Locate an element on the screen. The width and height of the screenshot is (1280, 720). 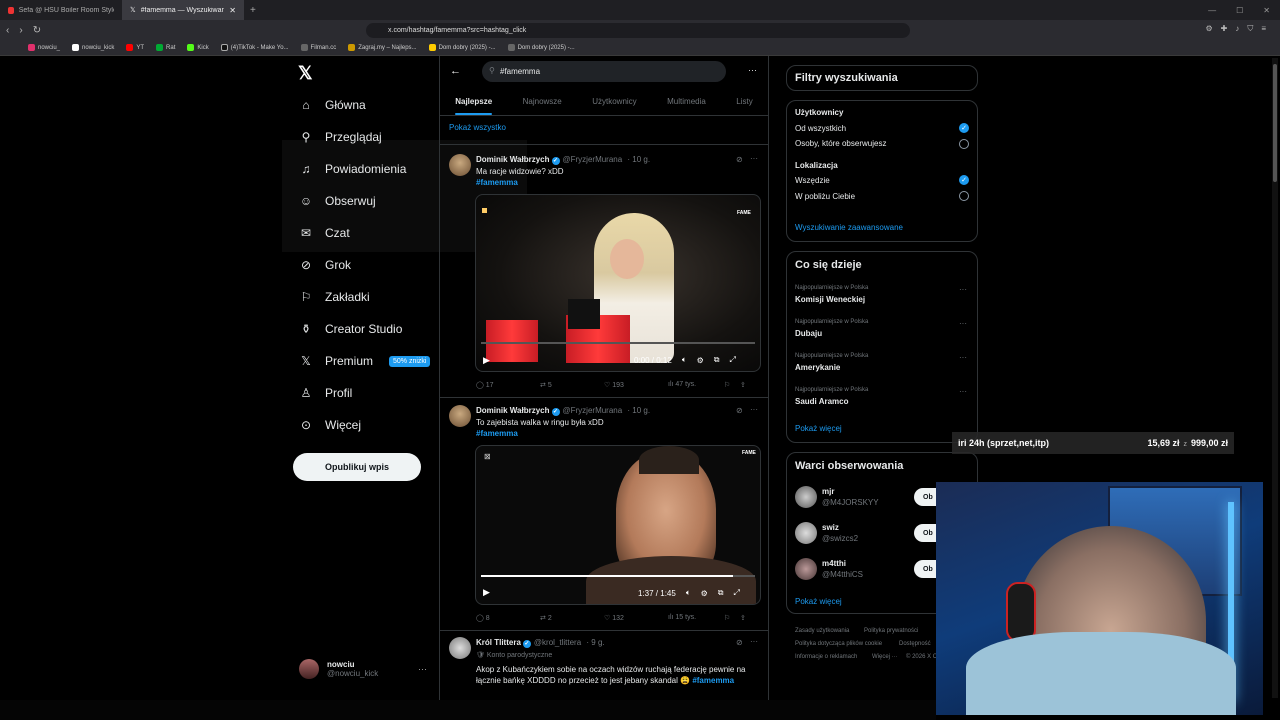
tweet-author: Król Tlittera is located at coordinates (498, 642).